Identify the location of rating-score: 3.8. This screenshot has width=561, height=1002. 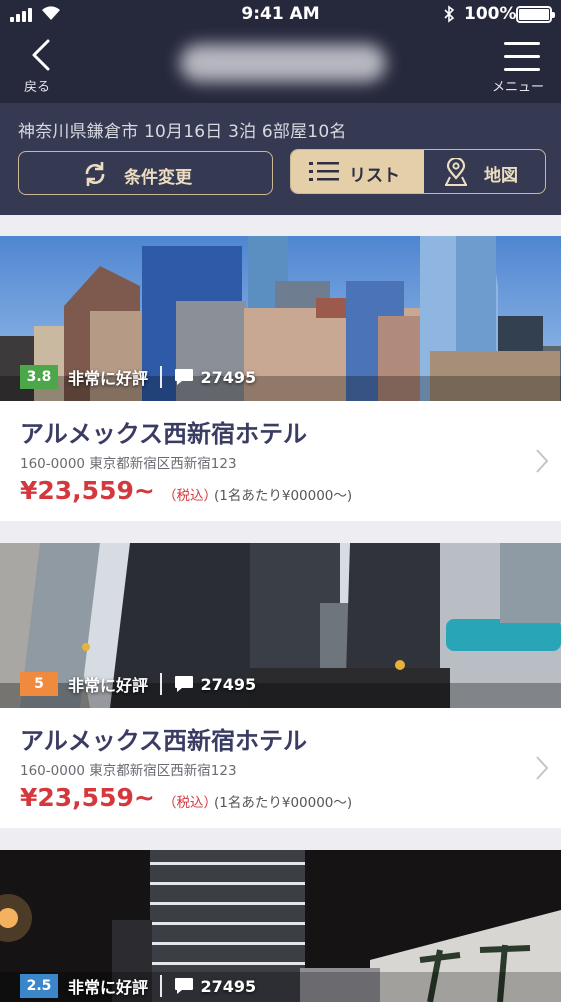
(39, 377).